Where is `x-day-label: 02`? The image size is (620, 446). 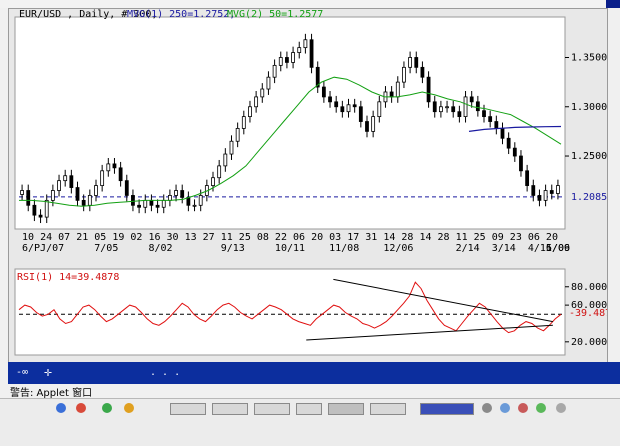
x-day-label: 02 is located at coordinates (136, 237).